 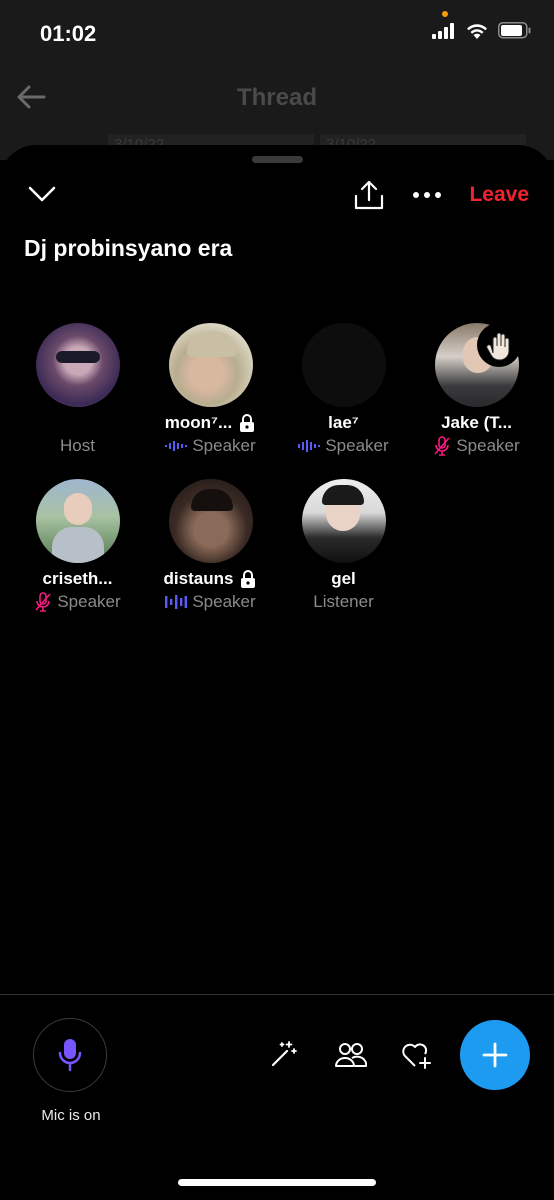 What do you see at coordinates (68, 33) in the screenshot?
I see `status-time: 01:02` at bounding box center [68, 33].